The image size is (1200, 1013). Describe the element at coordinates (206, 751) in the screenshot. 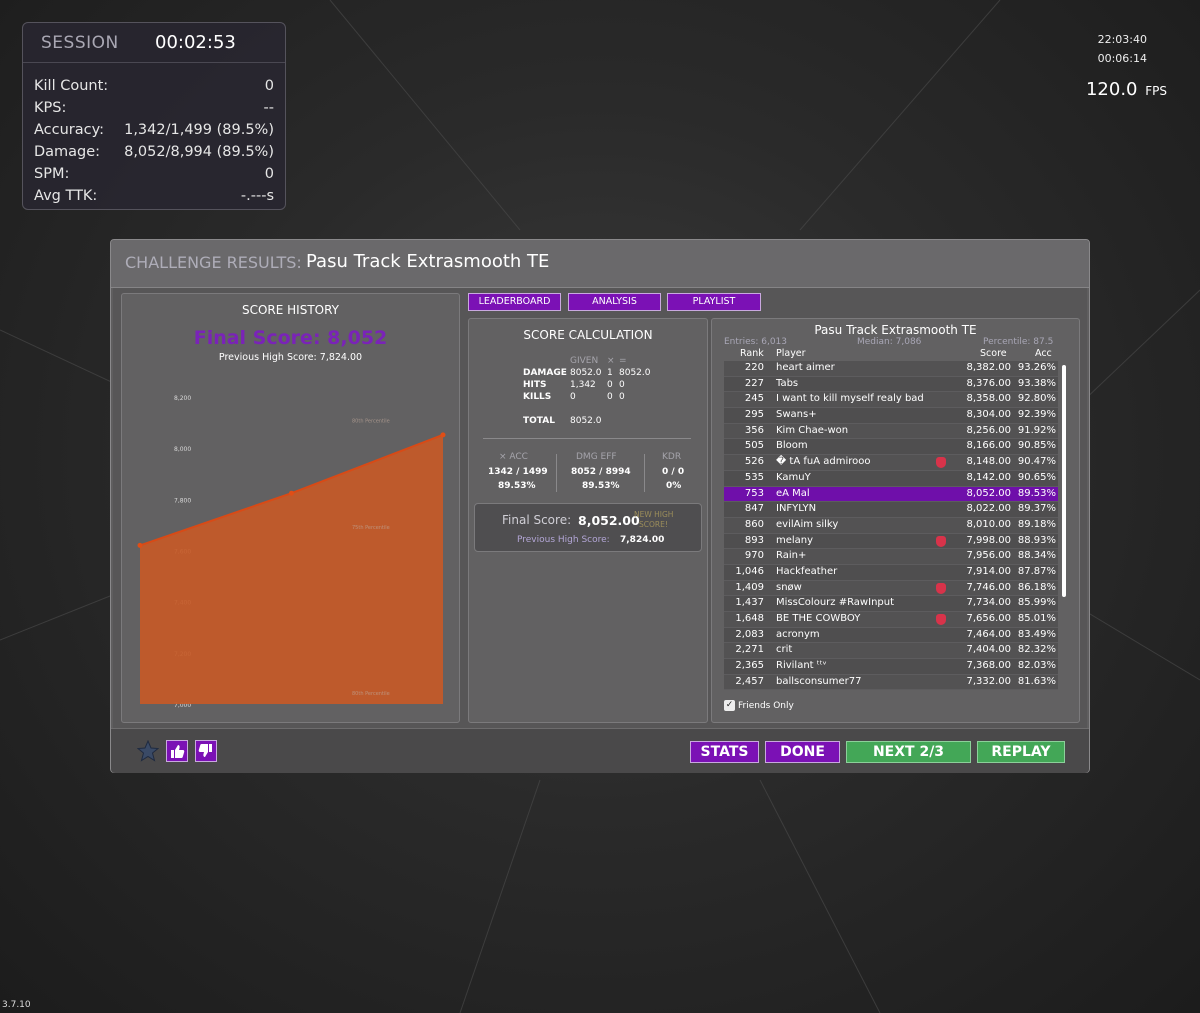

I see `thumbs-down-icon` at that location.